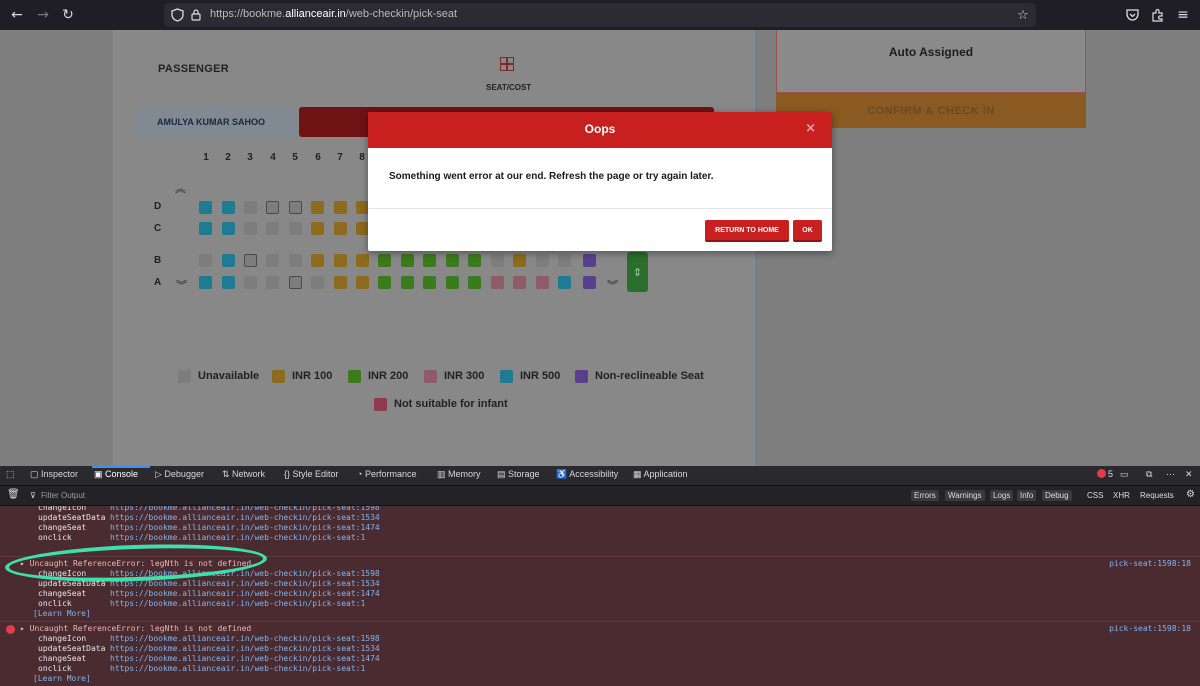  What do you see at coordinates (177, 15) in the screenshot?
I see `shield-icon` at bounding box center [177, 15].